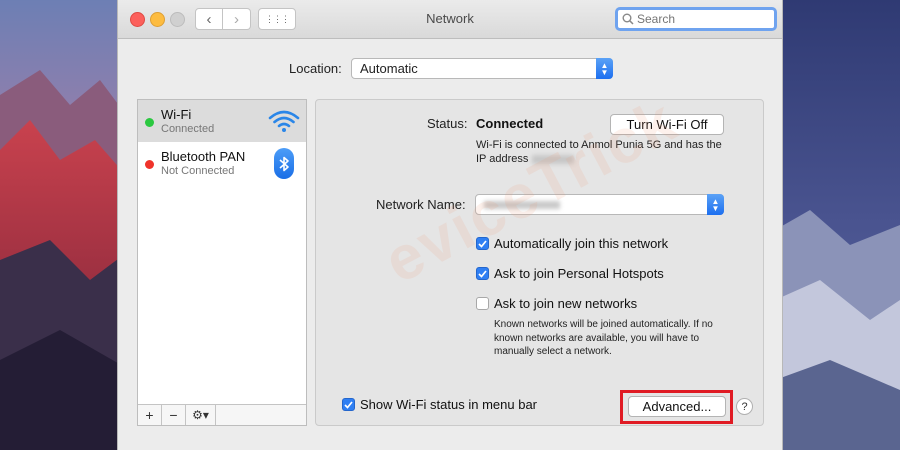  I want to click on service-status: Not Connected, so click(198, 171).